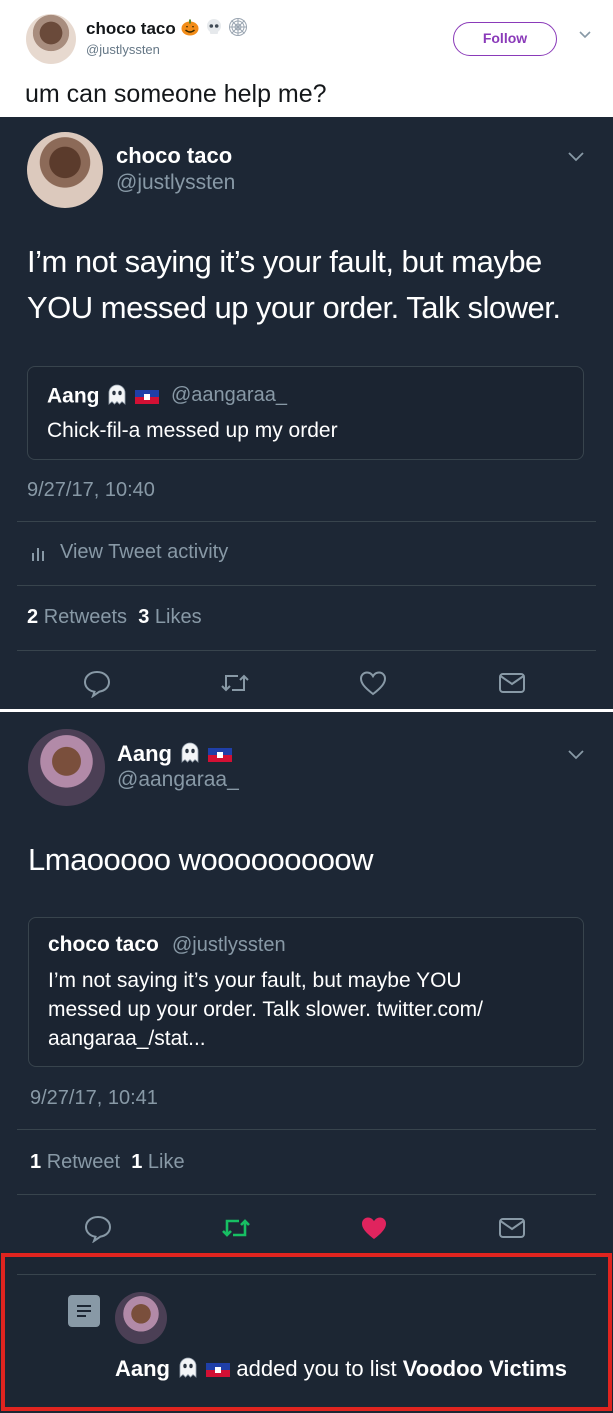  What do you see at coordinates (192, 430) in the screenshot?
I see `tweet1-quote-text: Chick-fil-a messed up my order` at bounding box center [192, 430].